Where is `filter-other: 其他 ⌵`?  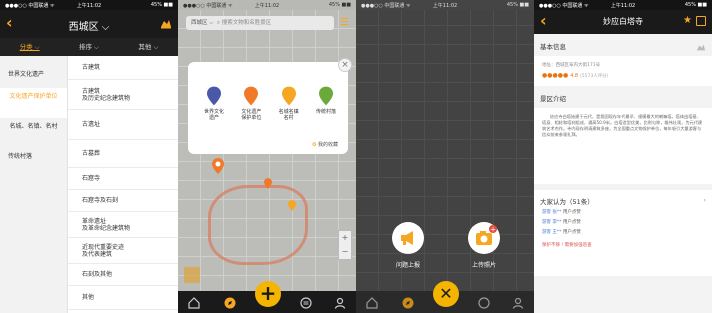
filter-other: 其他 ⌵ is located at coordinates (148, 47).